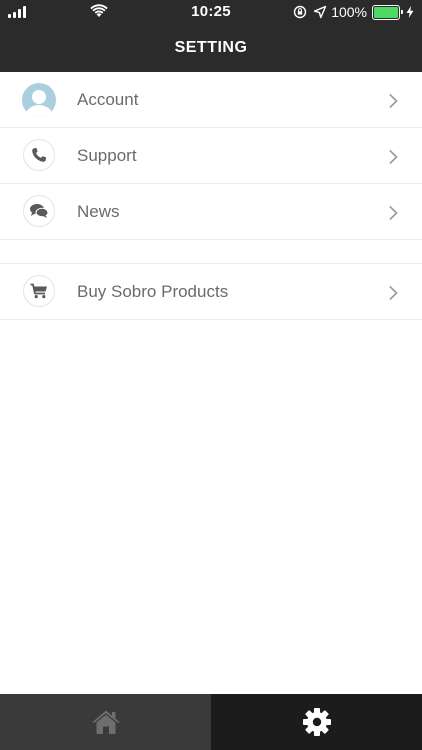  I want to click on menu-item-buy-products: Buy Sobro Products, so click(211, 292).